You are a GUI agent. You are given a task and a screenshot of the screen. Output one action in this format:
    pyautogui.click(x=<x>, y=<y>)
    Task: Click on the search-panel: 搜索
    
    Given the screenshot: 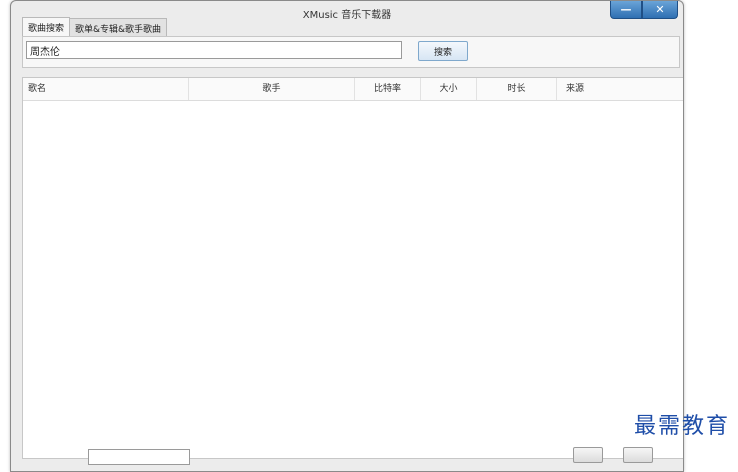 What is the action you would take?
    pyautogui.click(x=351, y=52)
    